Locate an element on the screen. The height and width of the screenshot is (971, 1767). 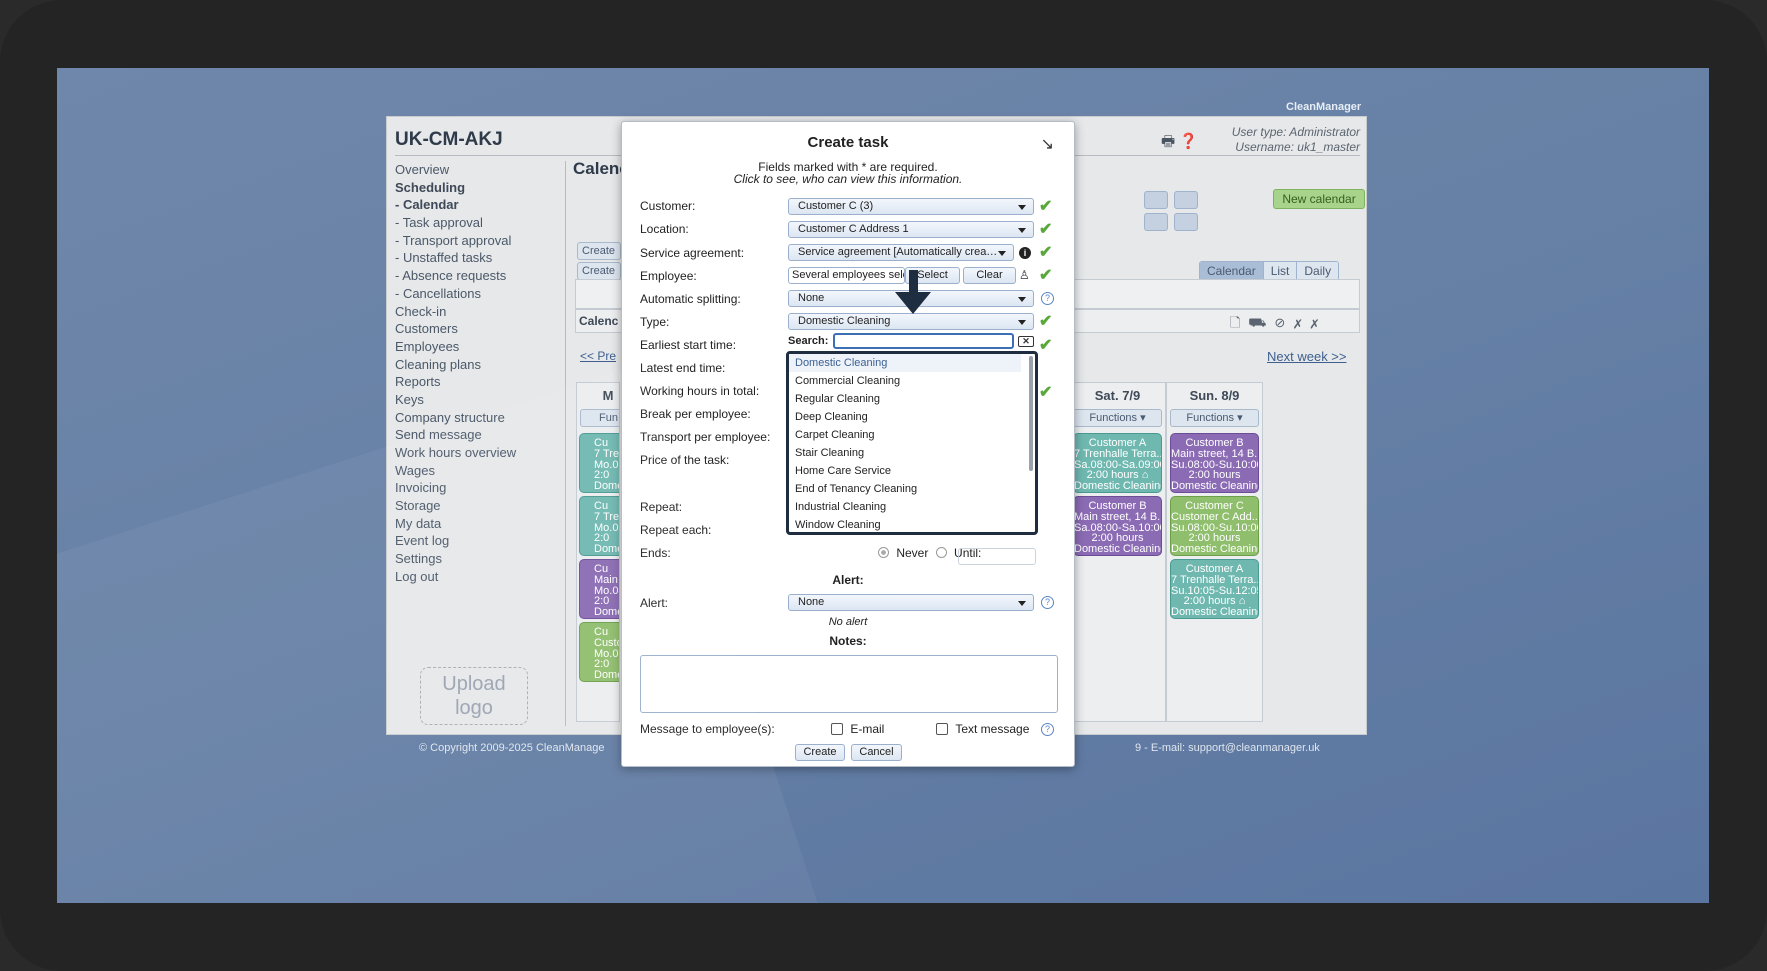
car-icon: ⛟ is located at coordinates (1261, 322).